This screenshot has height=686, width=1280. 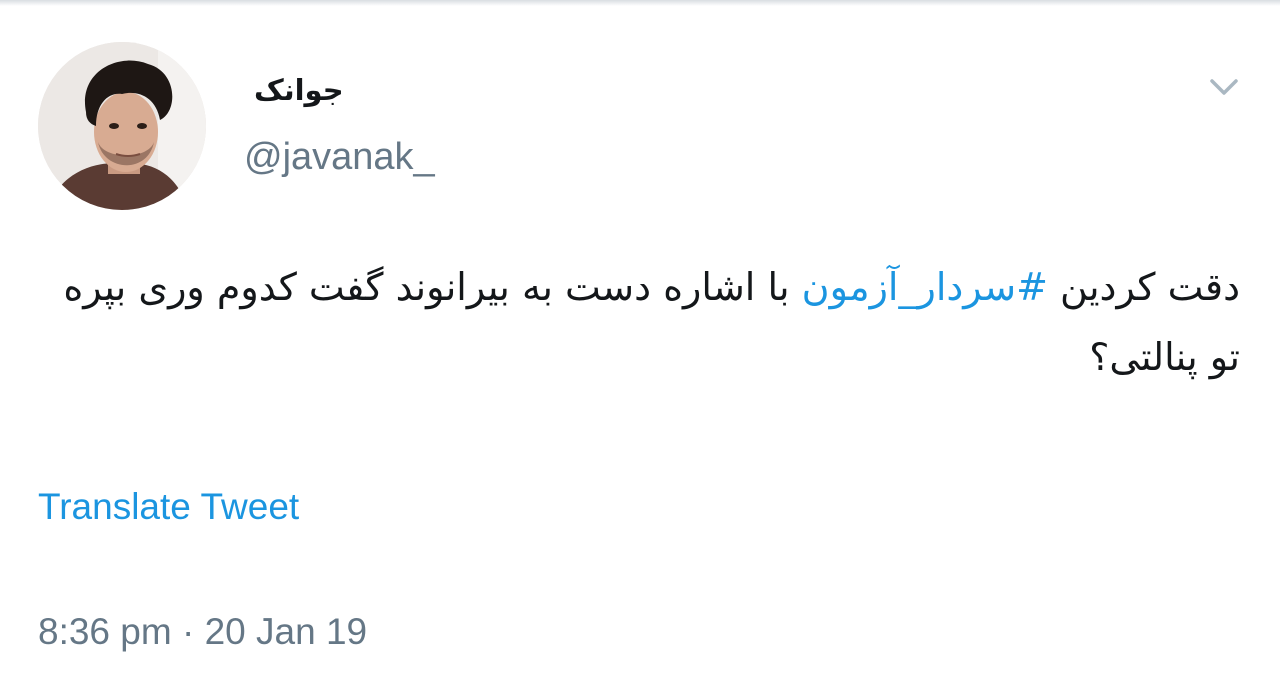 What do you see at coordinates (339, 157) in the screenshot?
I see `author-handle: @javanak_` at bounding box center [339, 157].